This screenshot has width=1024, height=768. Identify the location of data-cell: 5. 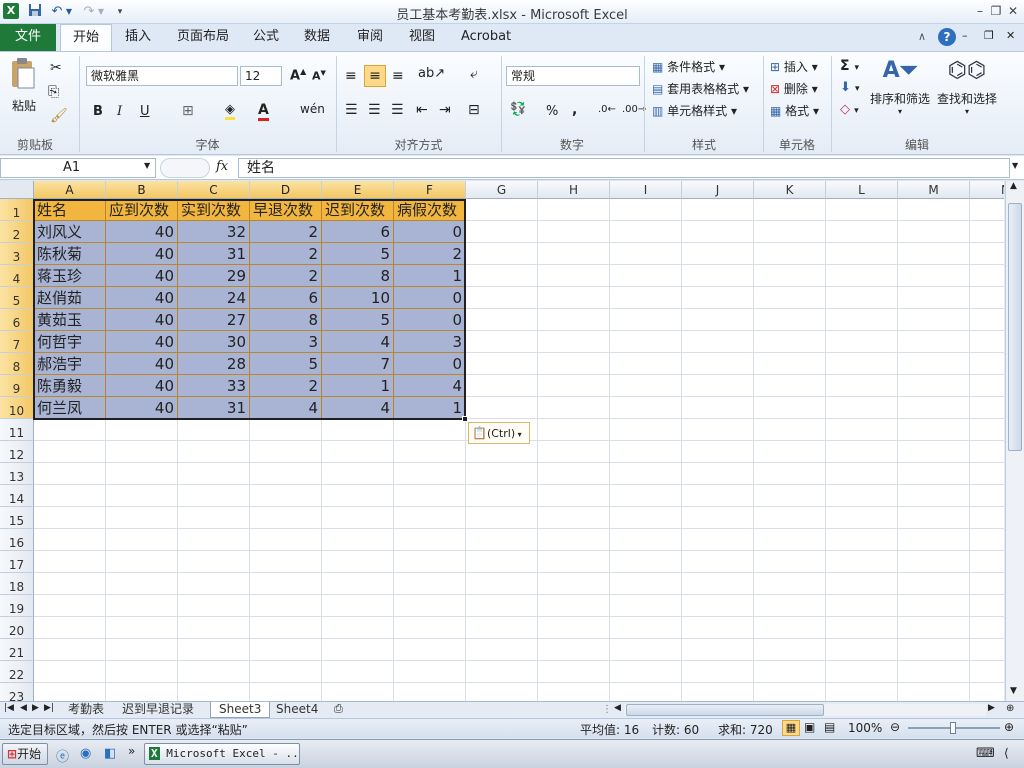
(358, 320).